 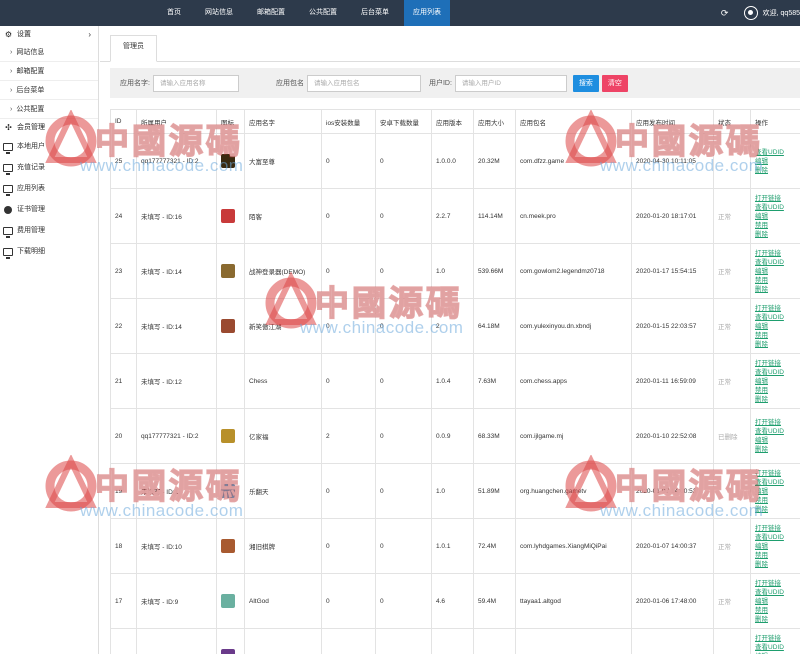 What do you see at coordinates (363, 83) in the screenshot?
I see `package-input: 请输入应用包名` at bounding box center [363, 83].